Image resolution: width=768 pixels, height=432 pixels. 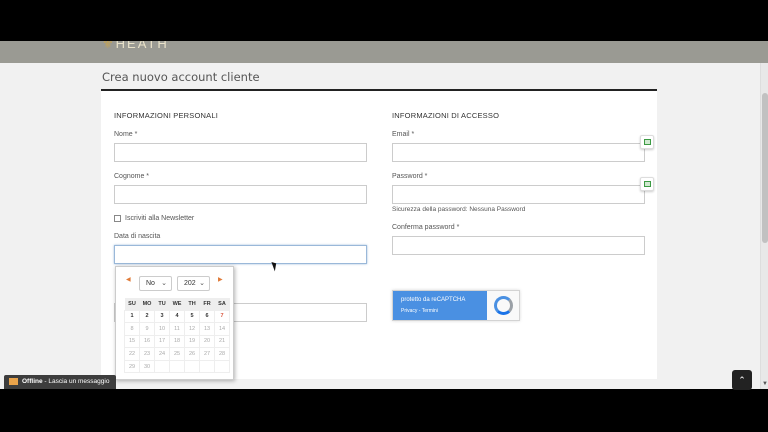 I want to click on dob-label: Data di nascita, so click(x=137, y=236).